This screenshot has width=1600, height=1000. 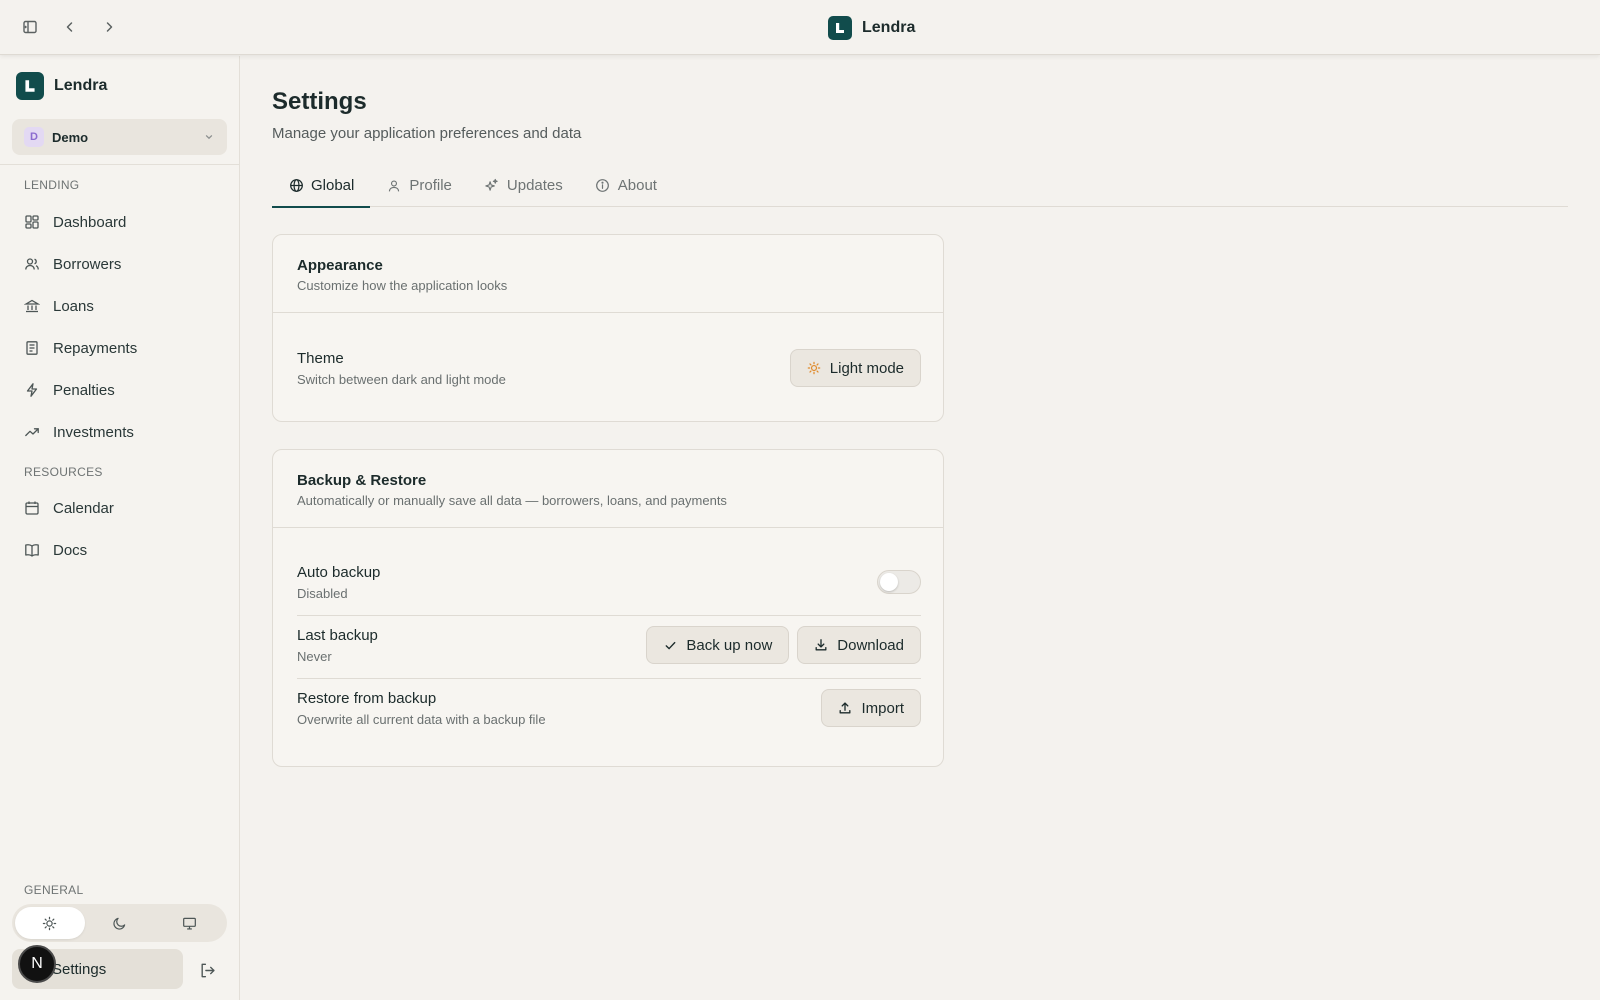 What do you see at coordinates (866, 368) in the screenshot?
I see `theme-button-label: Light mode` at bounding box center [866, 368].